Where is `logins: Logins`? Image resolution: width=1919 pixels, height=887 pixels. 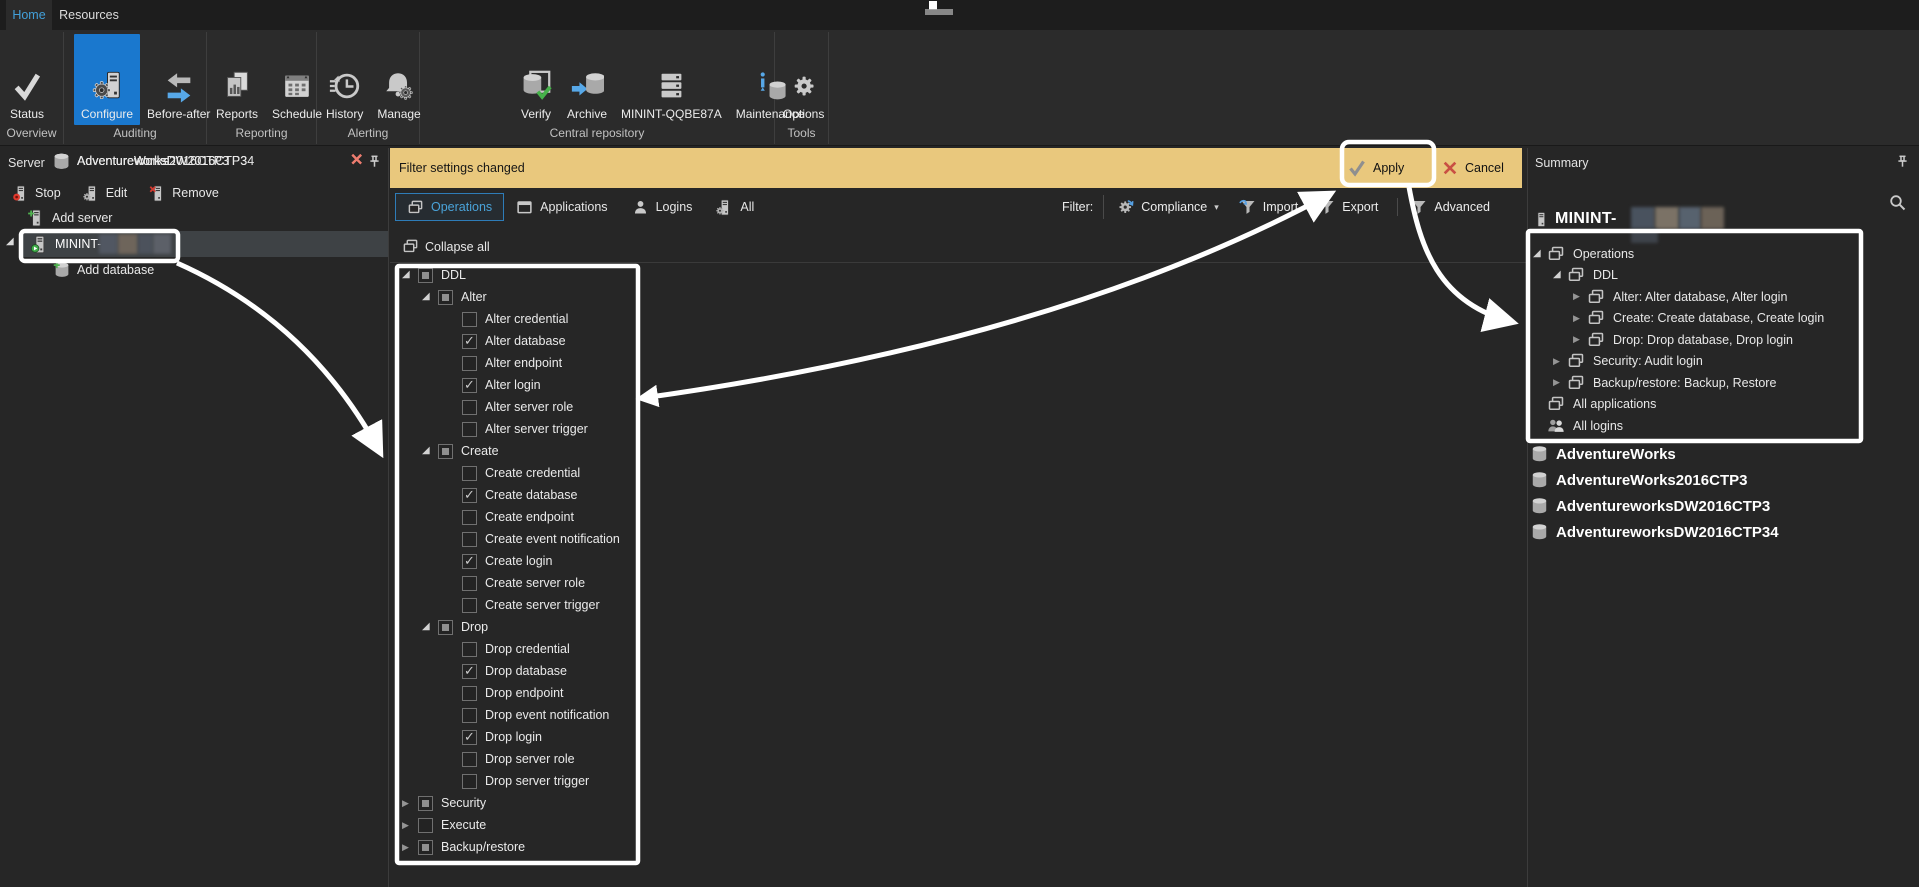
logins: Logins is located at coordinates (662, 207).